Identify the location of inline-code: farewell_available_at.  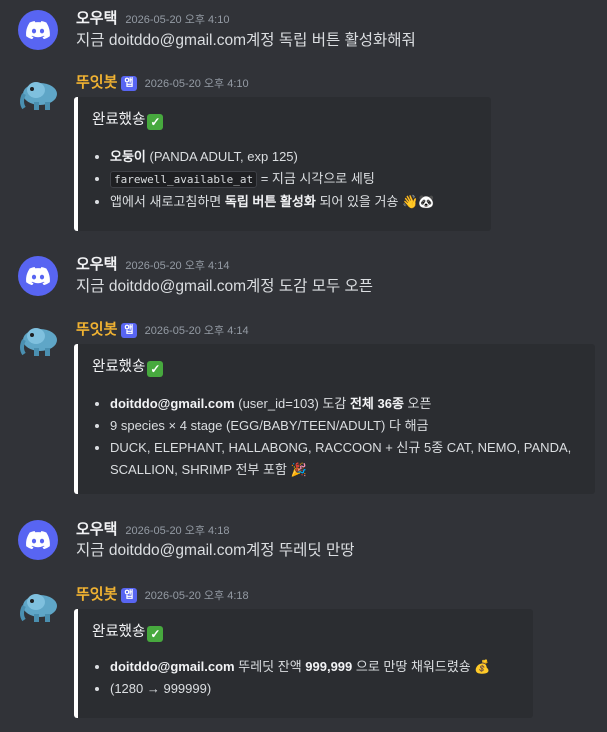
(184, 179).